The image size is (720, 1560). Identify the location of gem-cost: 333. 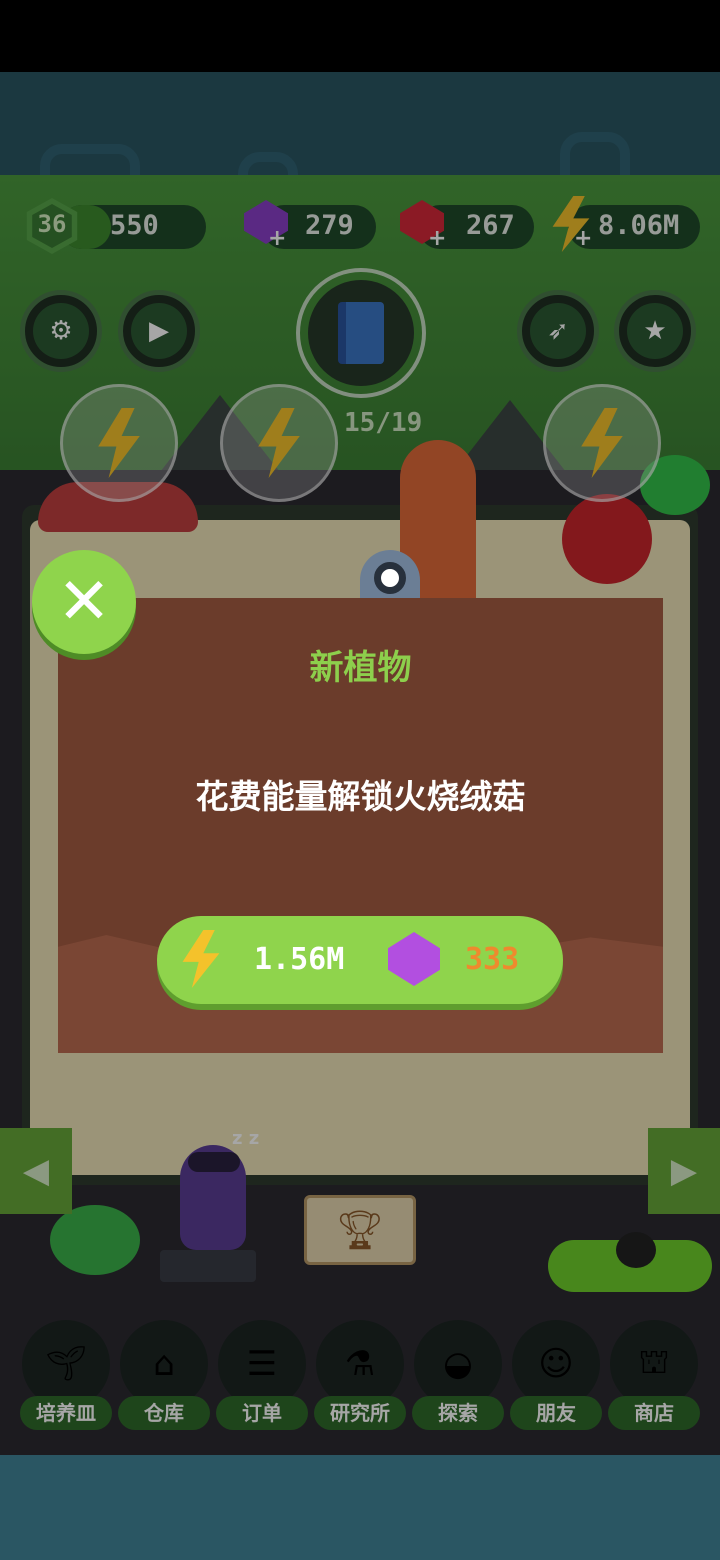
(492, 959).